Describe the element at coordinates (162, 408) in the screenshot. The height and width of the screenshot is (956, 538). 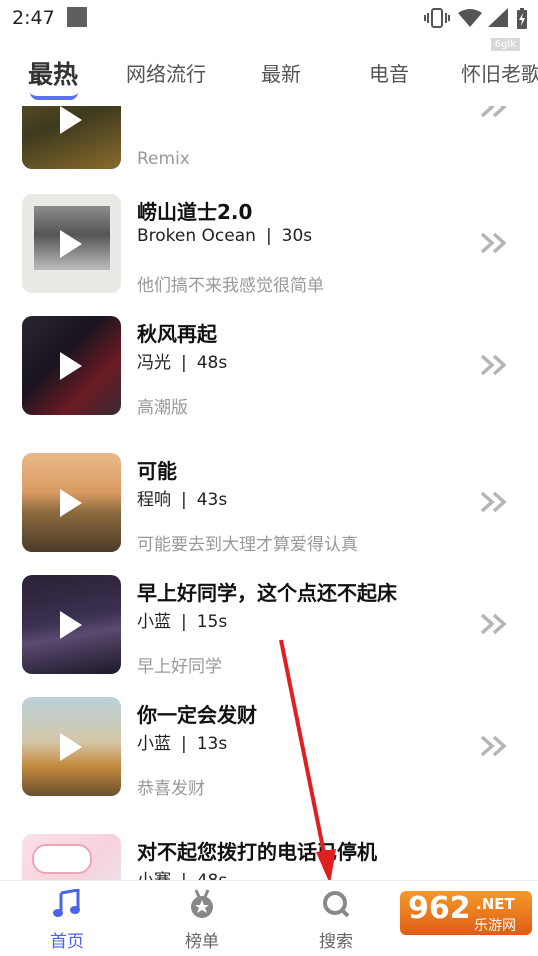
I see `item-description: 高潮版` at that location.